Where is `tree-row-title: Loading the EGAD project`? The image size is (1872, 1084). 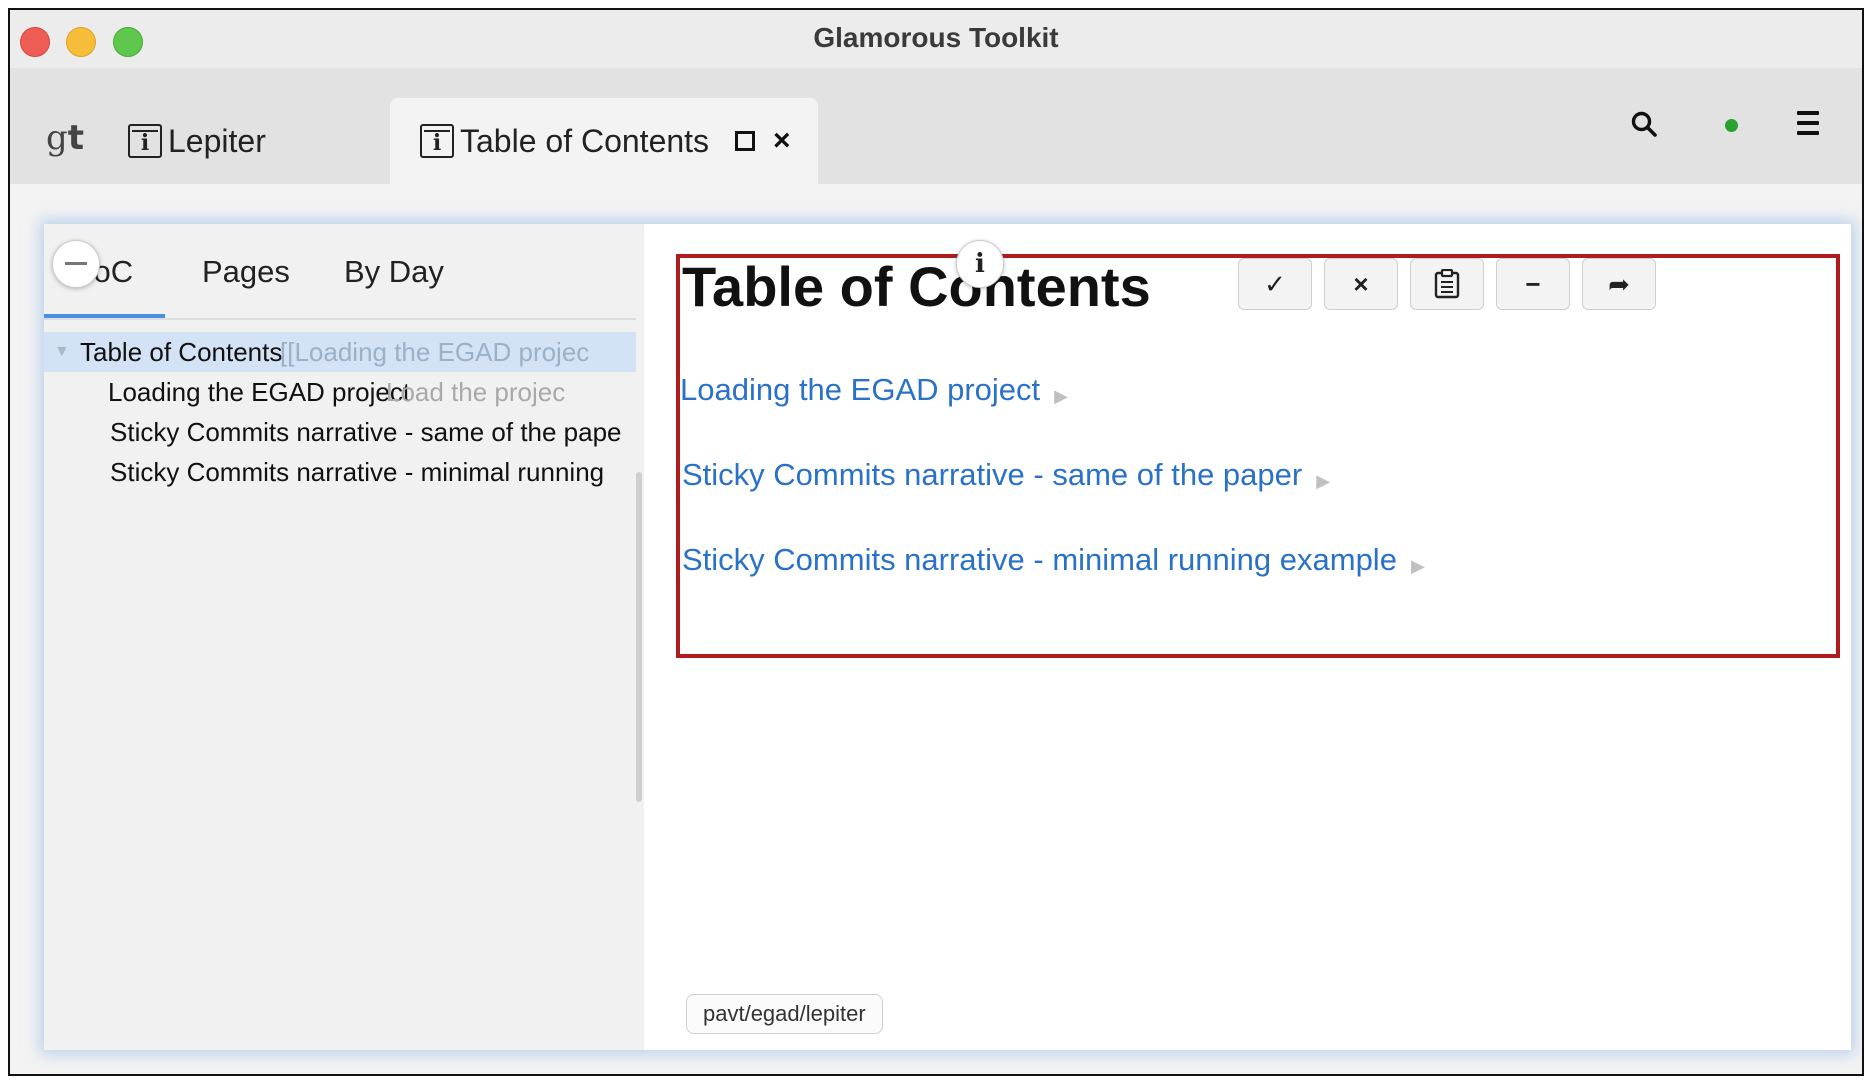 tree-row-title: Loading the EGAD project is located at coordinates (259, 392).